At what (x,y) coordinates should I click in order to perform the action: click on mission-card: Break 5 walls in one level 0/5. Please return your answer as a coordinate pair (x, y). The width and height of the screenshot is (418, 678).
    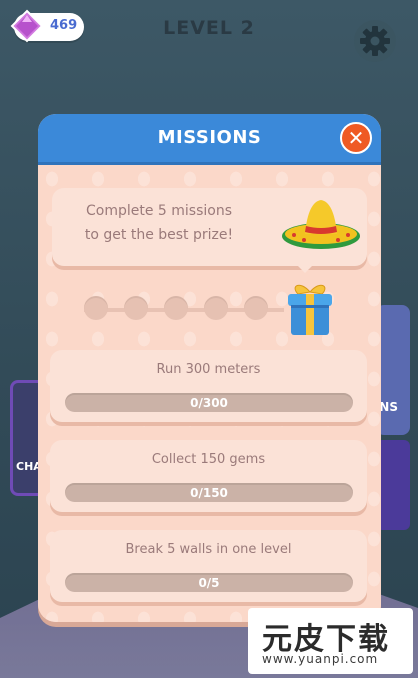
    Looking at the image, I should click on (208, 566).